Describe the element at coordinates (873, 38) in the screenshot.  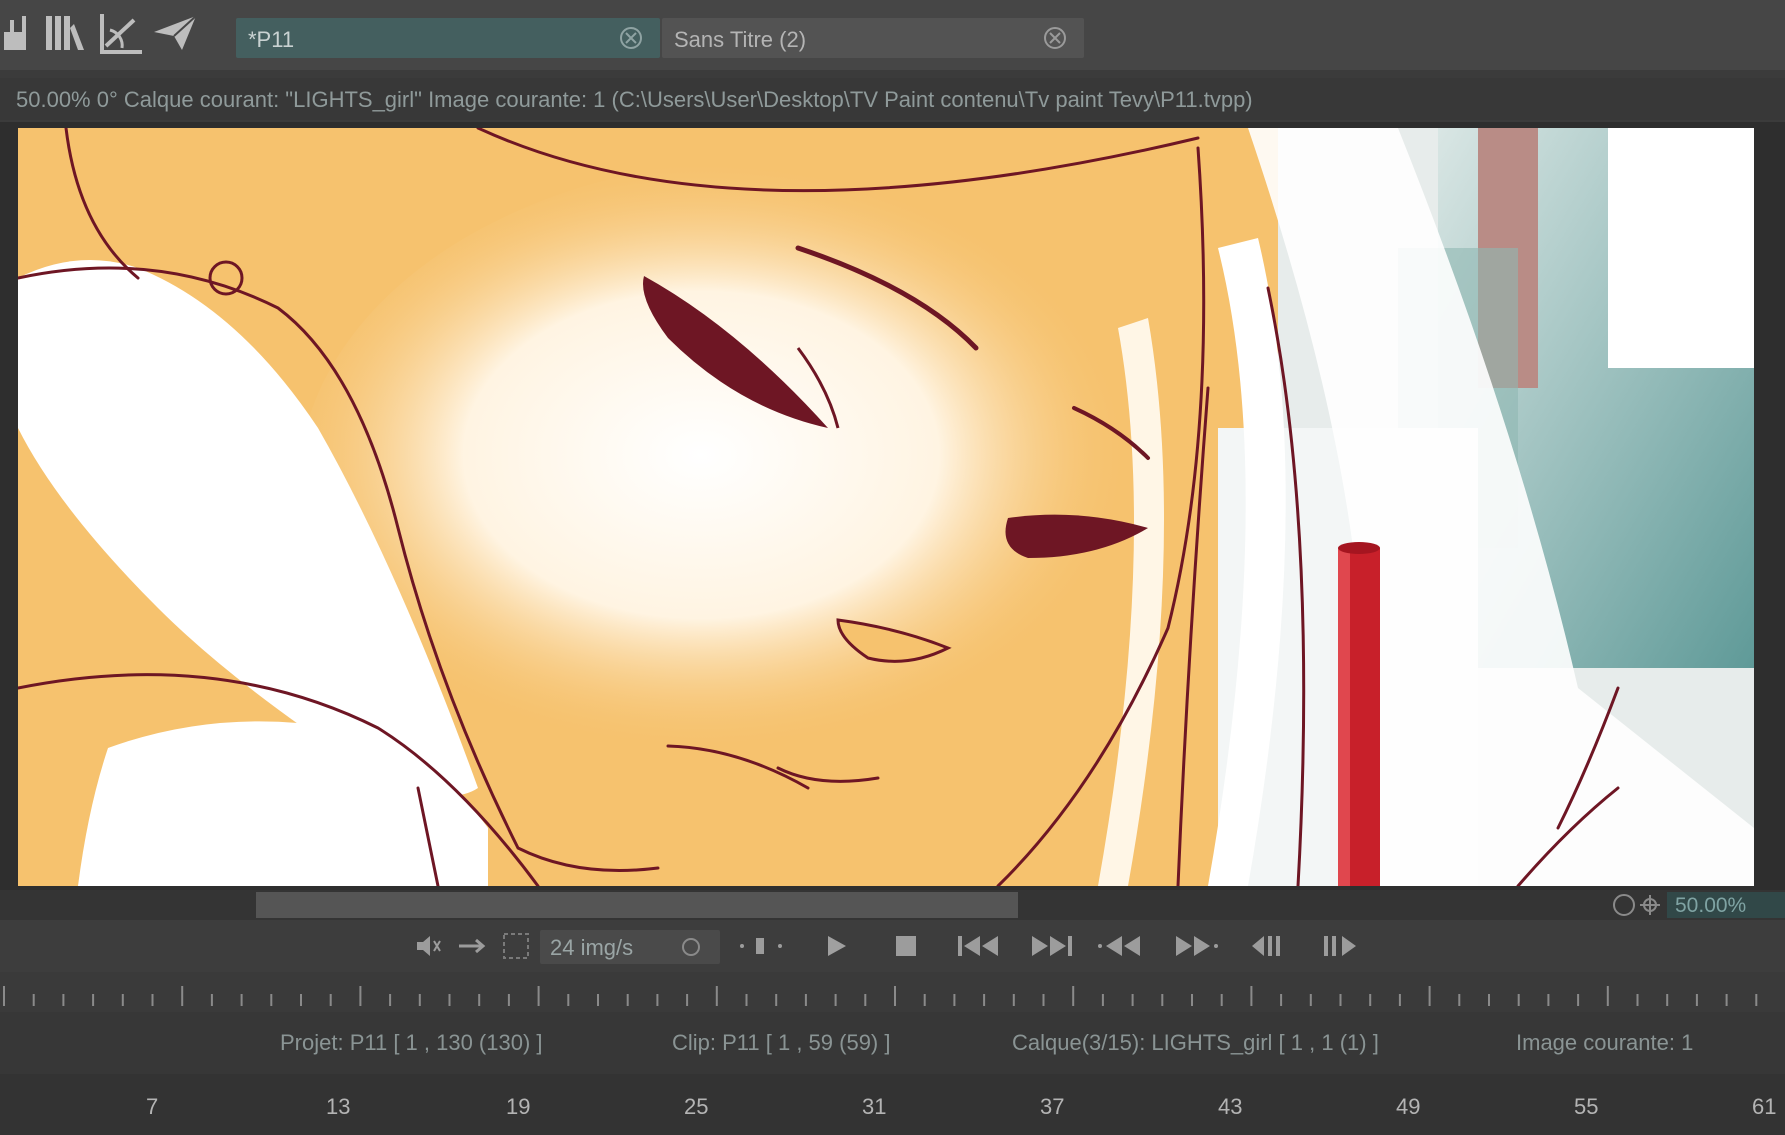
I see `tab-sans-titre: Sans Titre (2)` at that location.